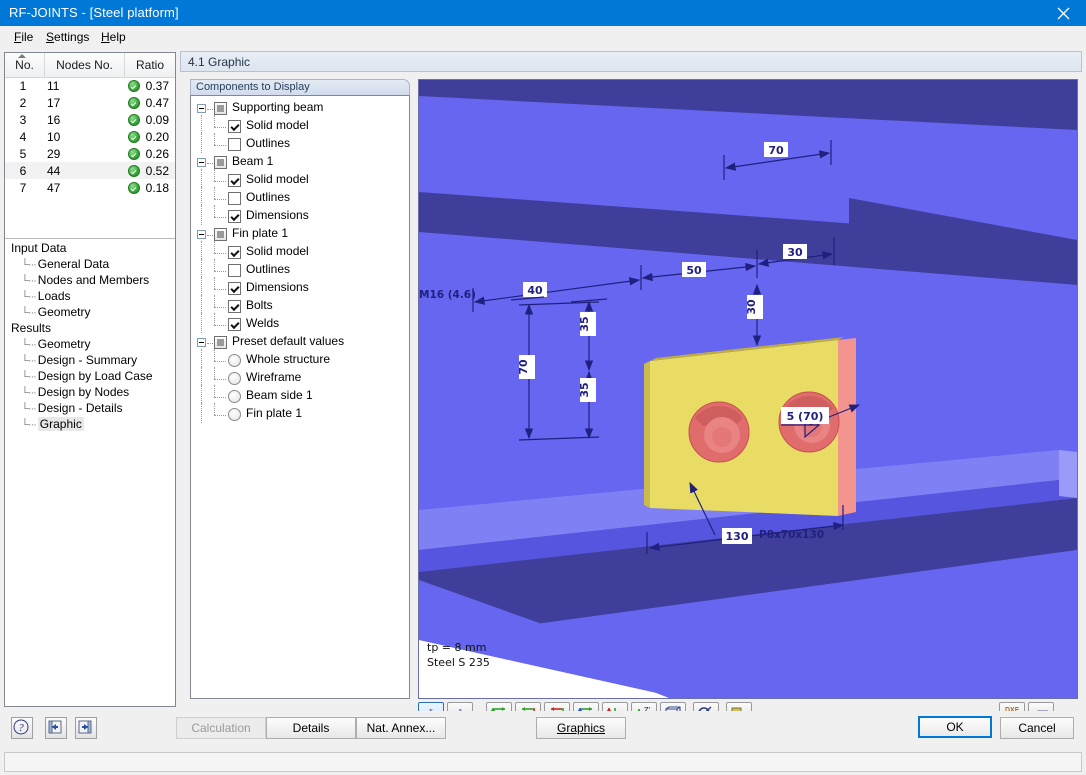 Image resolution: width=1086 pixels, height=775 pixels. Describe the element at coordinates (73, 264) in the screenshot. I see `nav-item-label: General Data` at that location.